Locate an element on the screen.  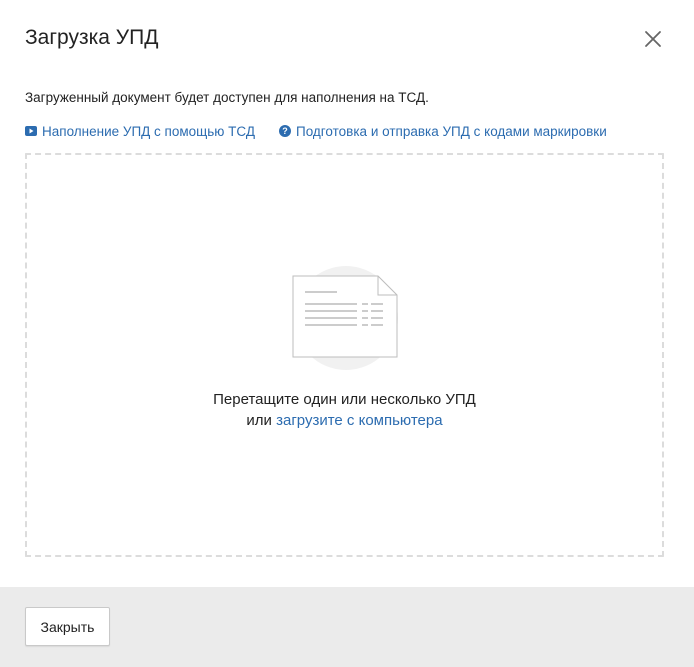
dialog-footer: Закрыть is located at coordinates (347, 627).